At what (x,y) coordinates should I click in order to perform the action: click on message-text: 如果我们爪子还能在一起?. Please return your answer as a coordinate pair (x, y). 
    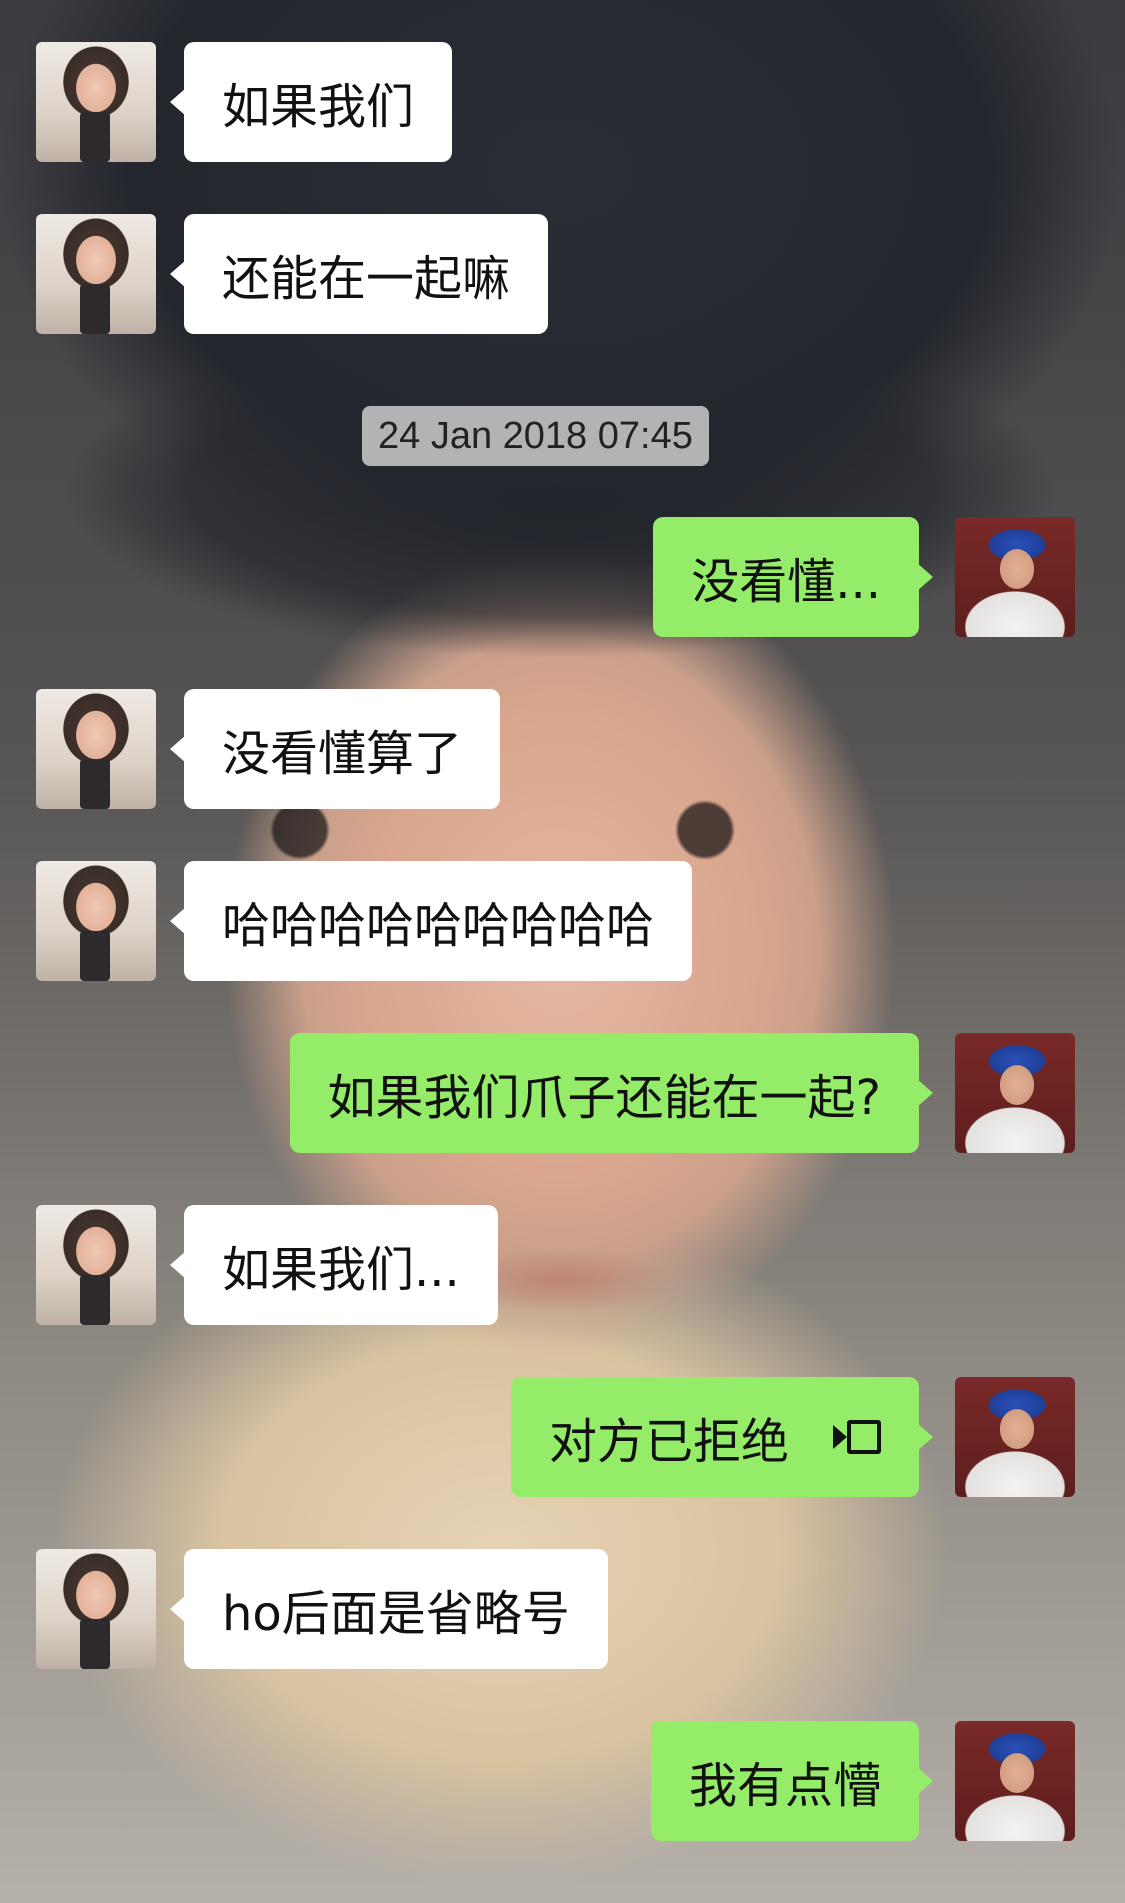
    Looking at the image, I should click on (604, 1098).